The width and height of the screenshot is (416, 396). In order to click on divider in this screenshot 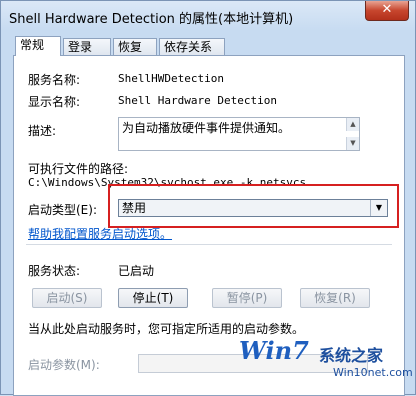, I will do `click(209, 244)`.